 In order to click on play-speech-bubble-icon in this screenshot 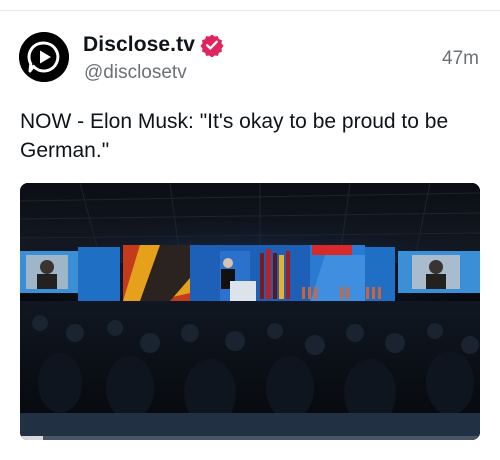, I will do `click(44, 57)`.